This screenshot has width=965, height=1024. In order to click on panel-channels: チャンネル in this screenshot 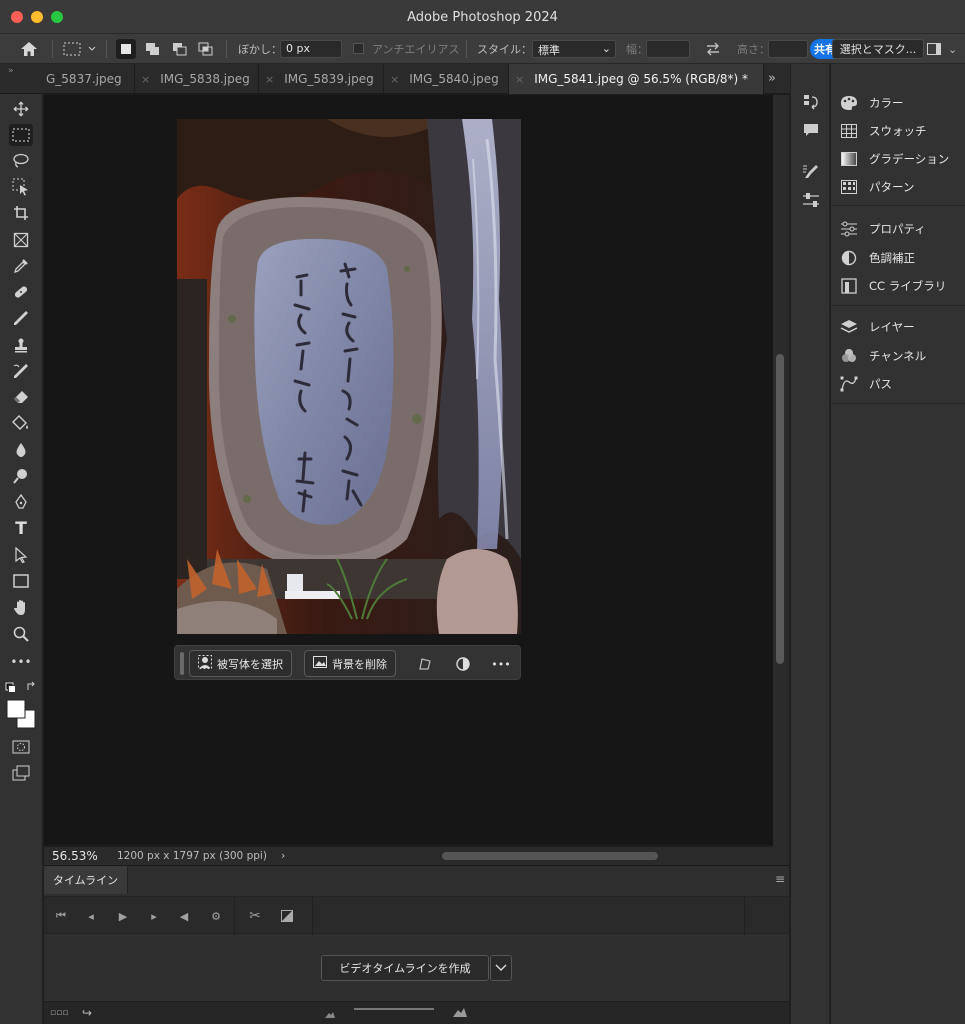, I will do `click(882, 356)`.